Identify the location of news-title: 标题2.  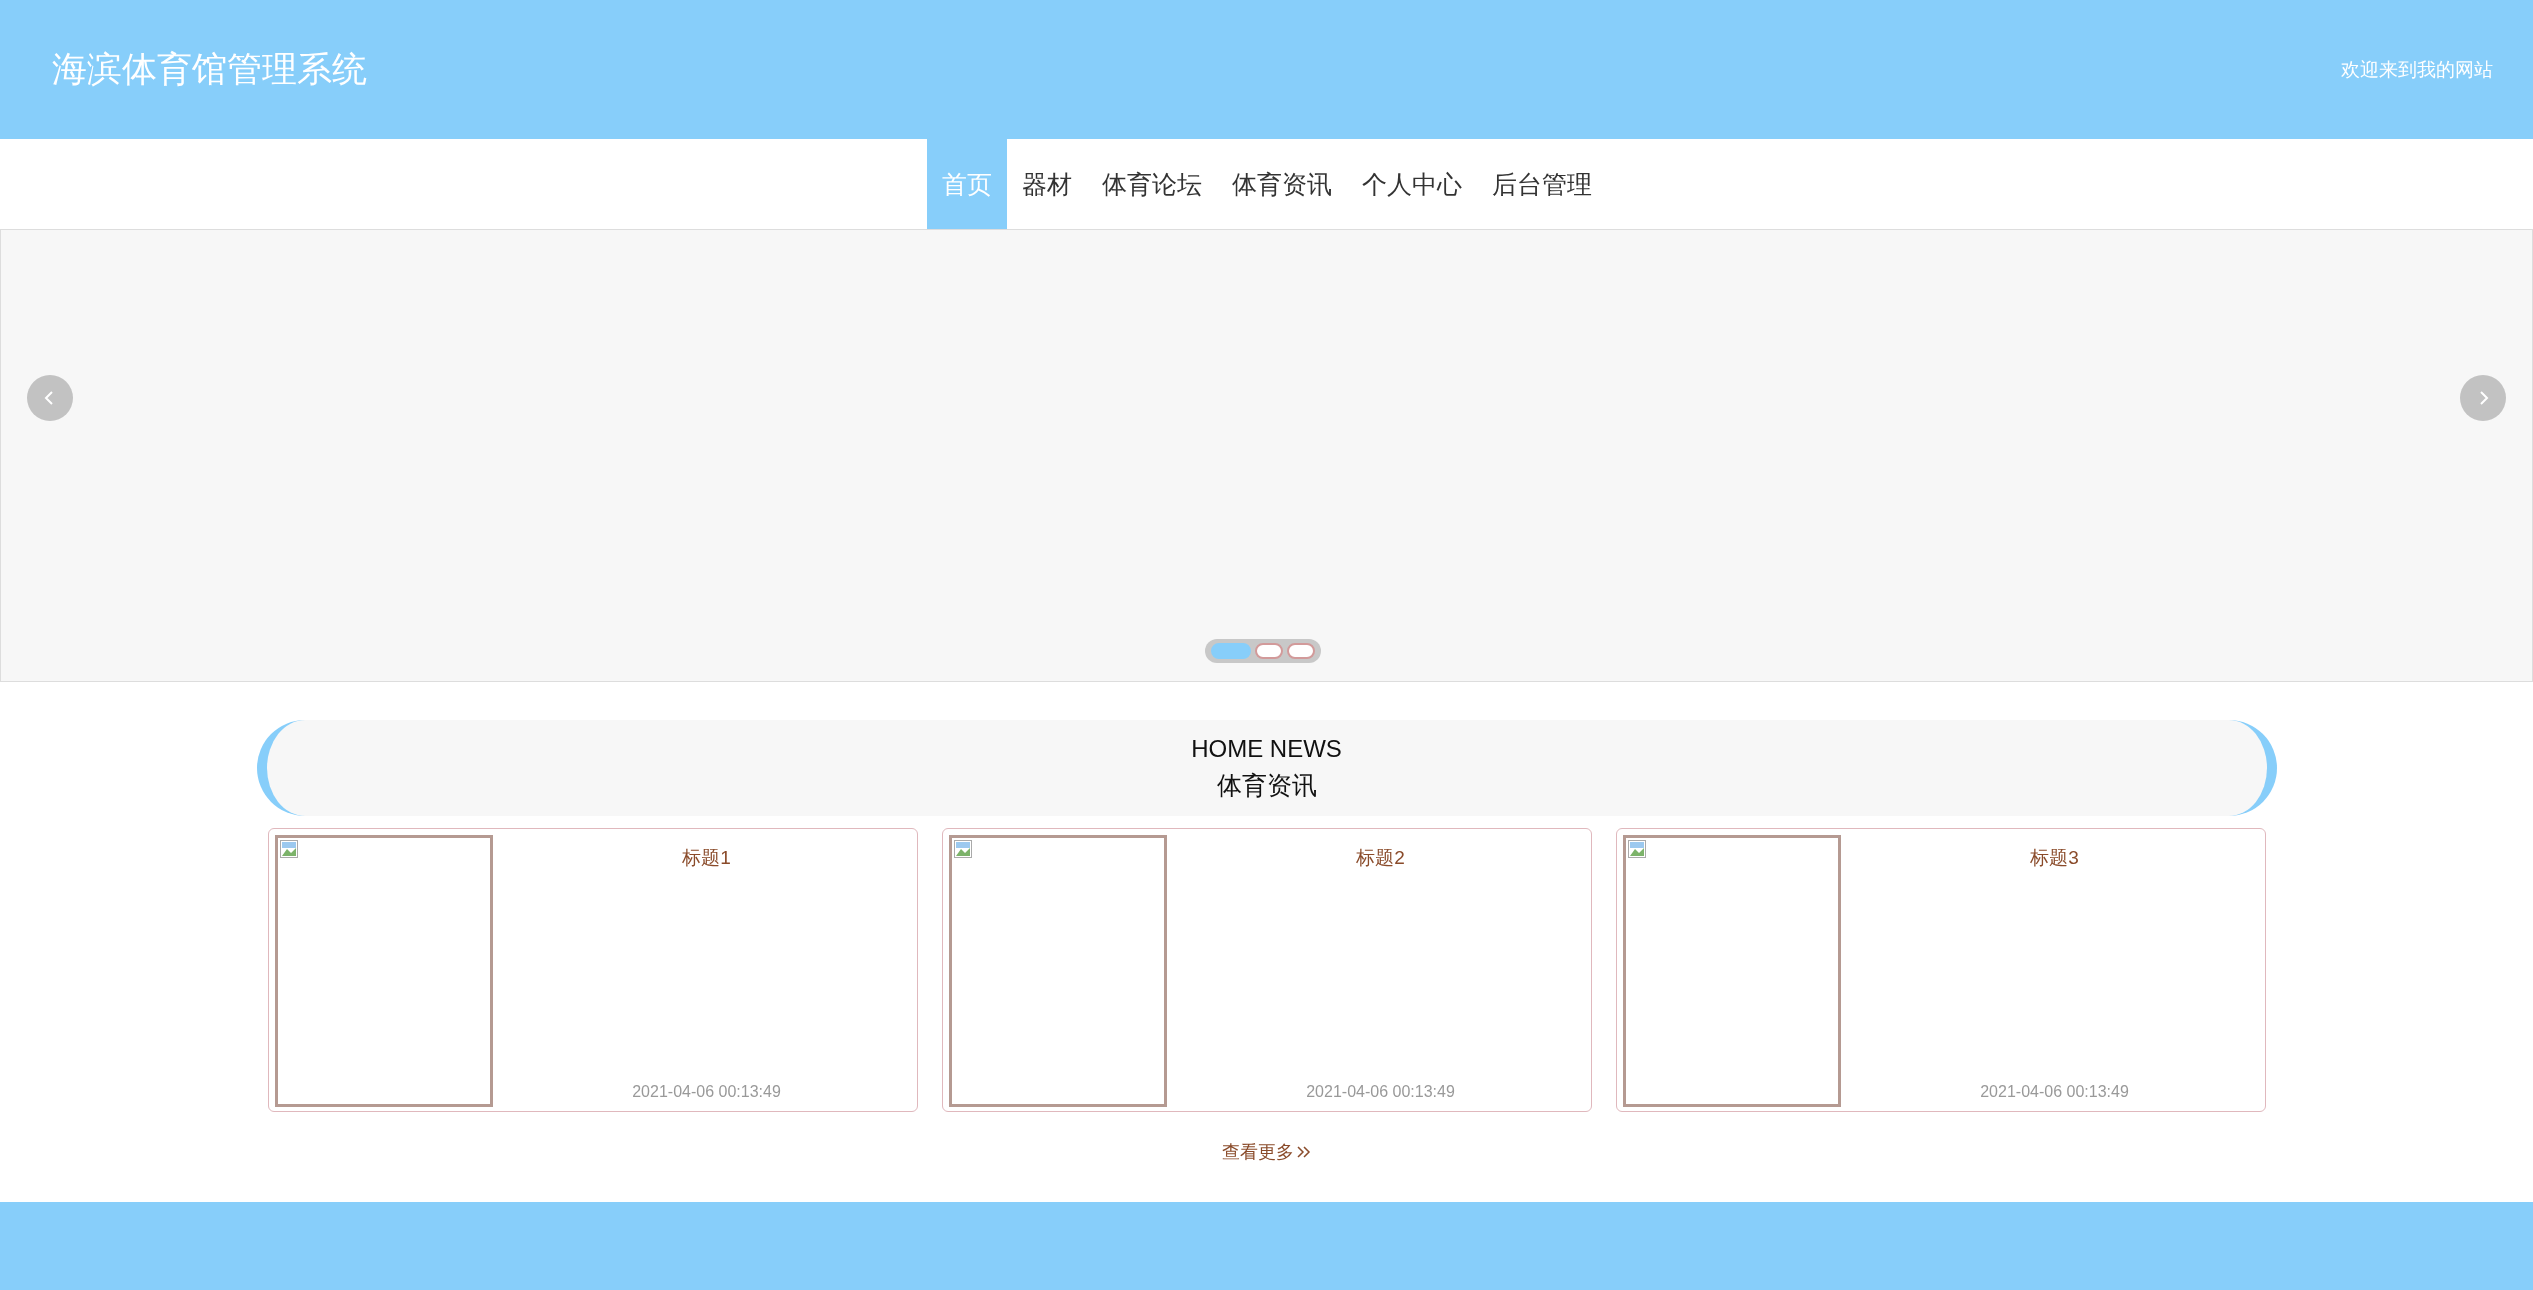
(1380, 858).